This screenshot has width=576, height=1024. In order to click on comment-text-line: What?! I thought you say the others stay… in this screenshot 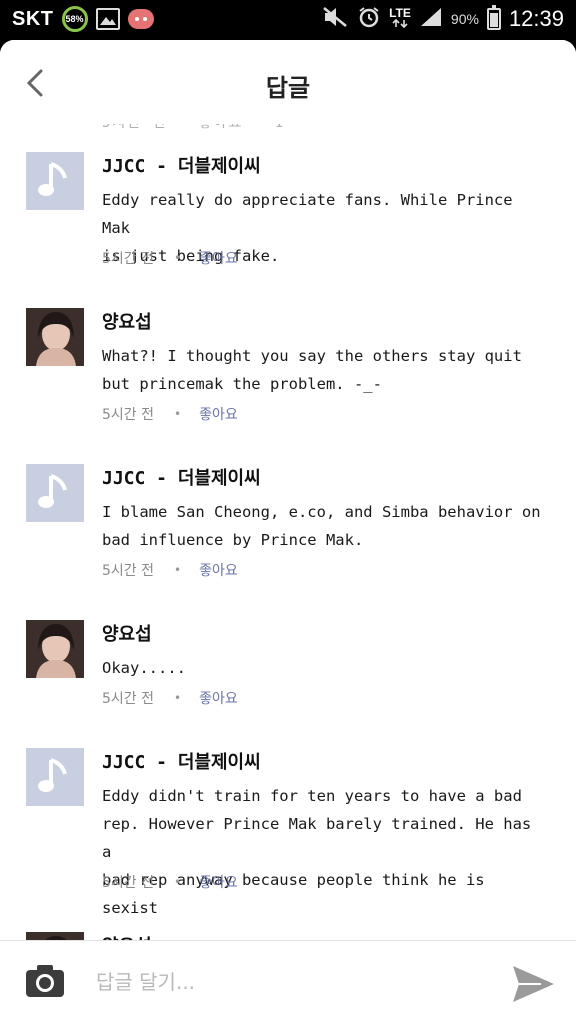, I will do `click(312, 356)`.